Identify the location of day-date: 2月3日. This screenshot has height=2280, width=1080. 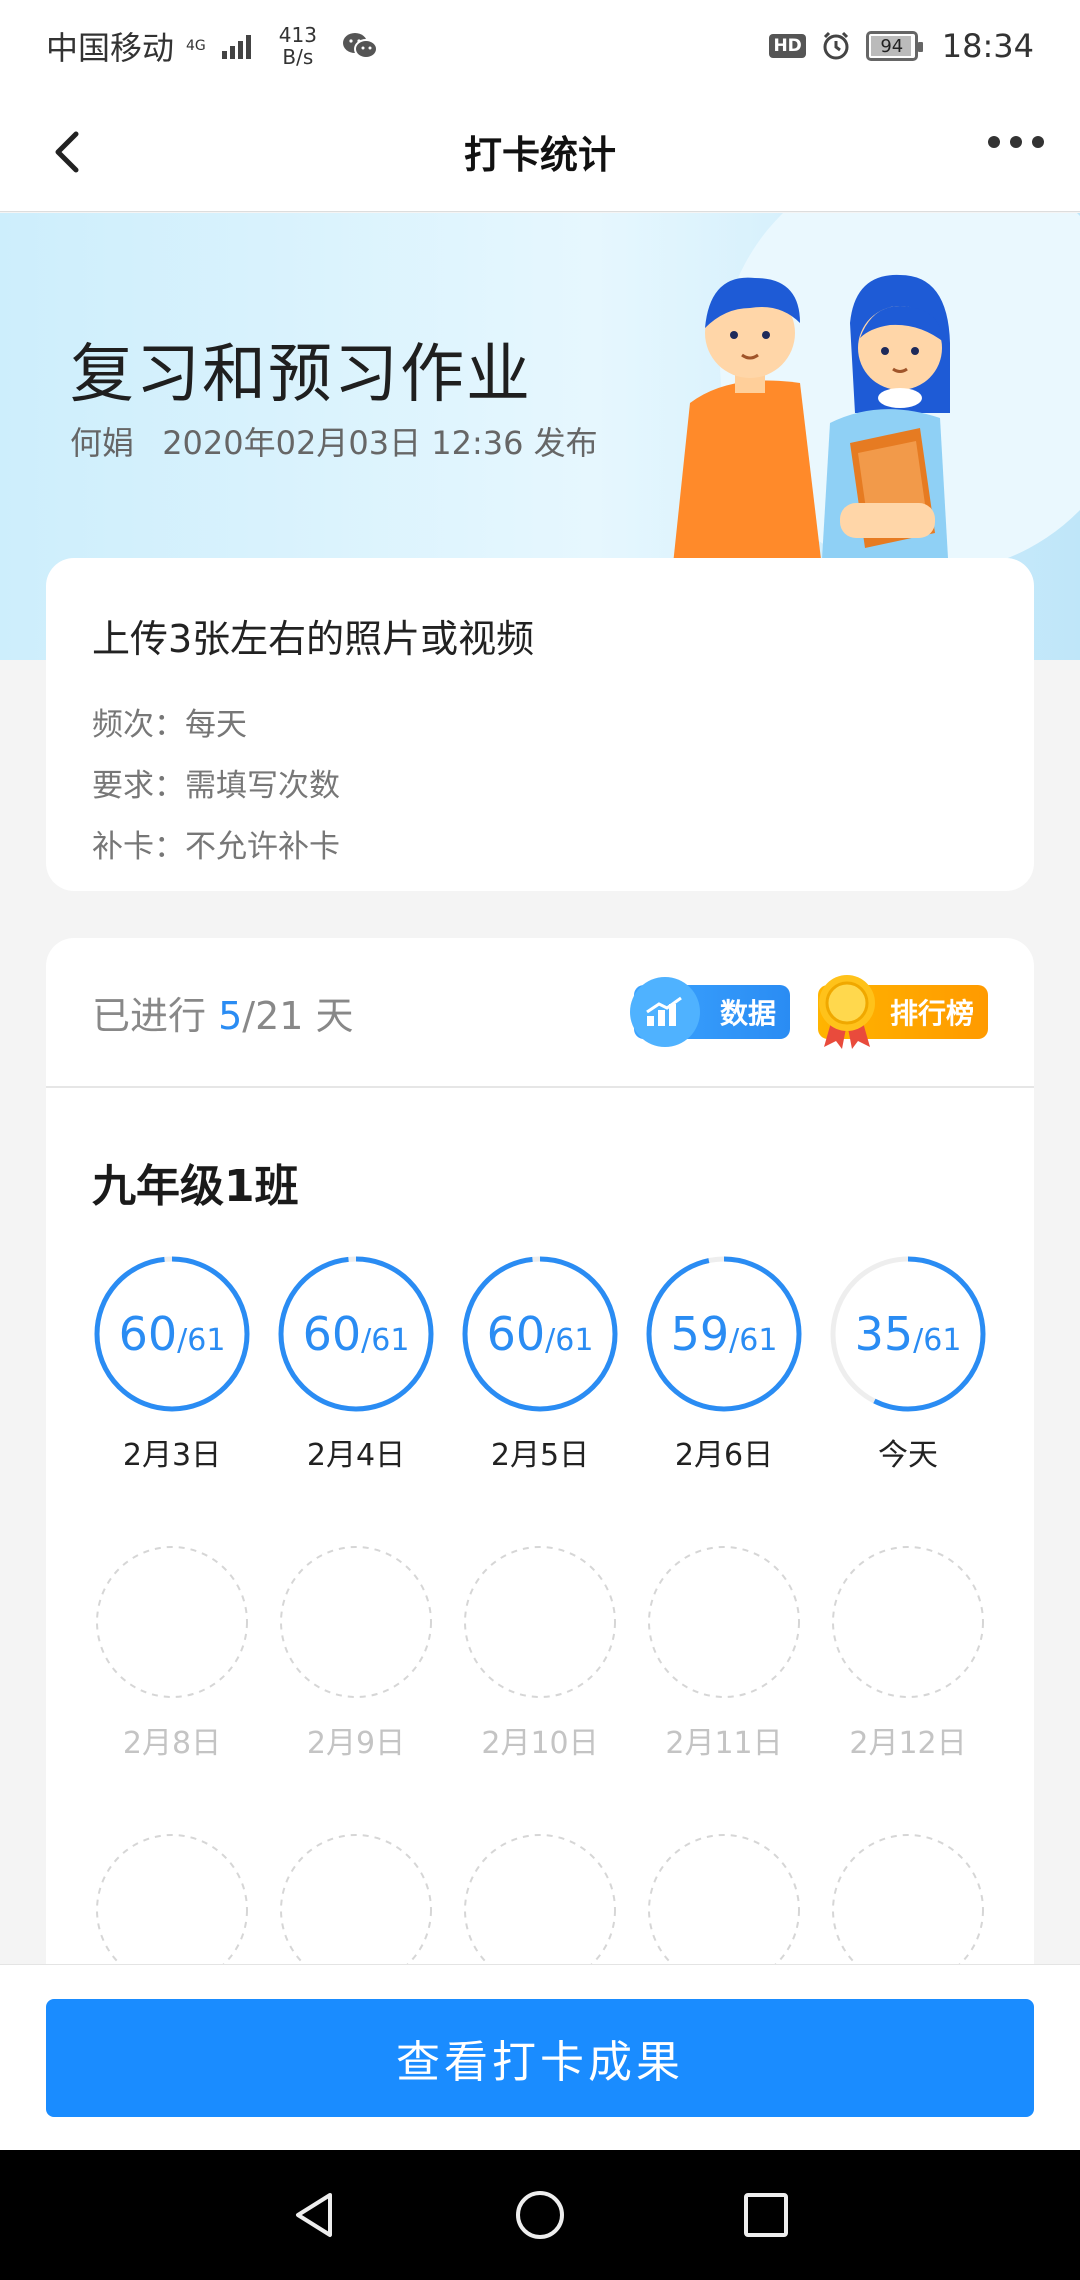
(172, 1455).